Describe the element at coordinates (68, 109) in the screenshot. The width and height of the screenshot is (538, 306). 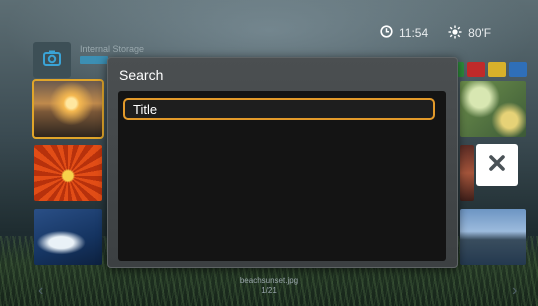
I see `thumbnail-beach-sunset` at that location.